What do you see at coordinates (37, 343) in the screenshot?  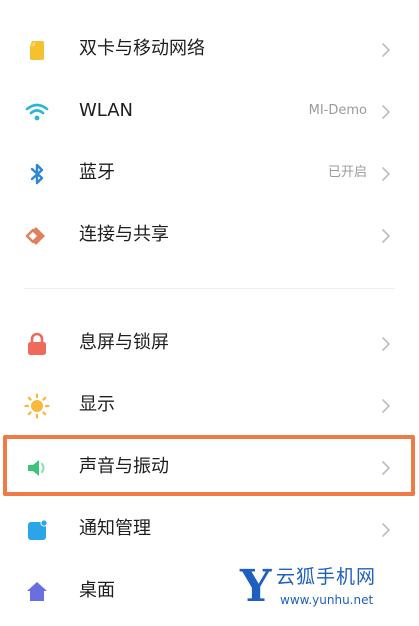 I see `lock-icon` at bounding box center [37, 343].